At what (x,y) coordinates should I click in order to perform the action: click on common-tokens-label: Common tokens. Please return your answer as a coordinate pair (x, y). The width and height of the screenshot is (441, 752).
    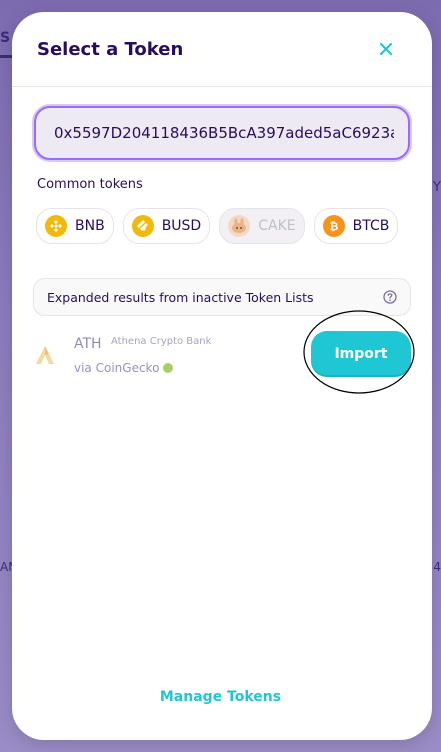
    Looking at the image, I should click on (90, 184).